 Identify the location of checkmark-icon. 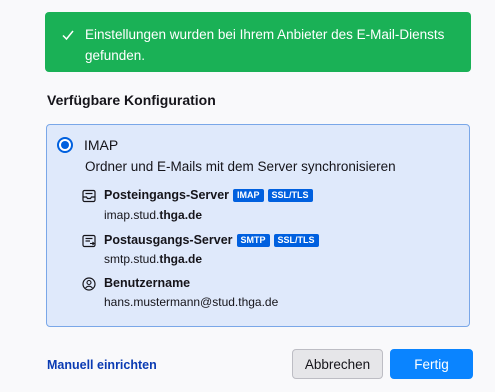
(68, 35).